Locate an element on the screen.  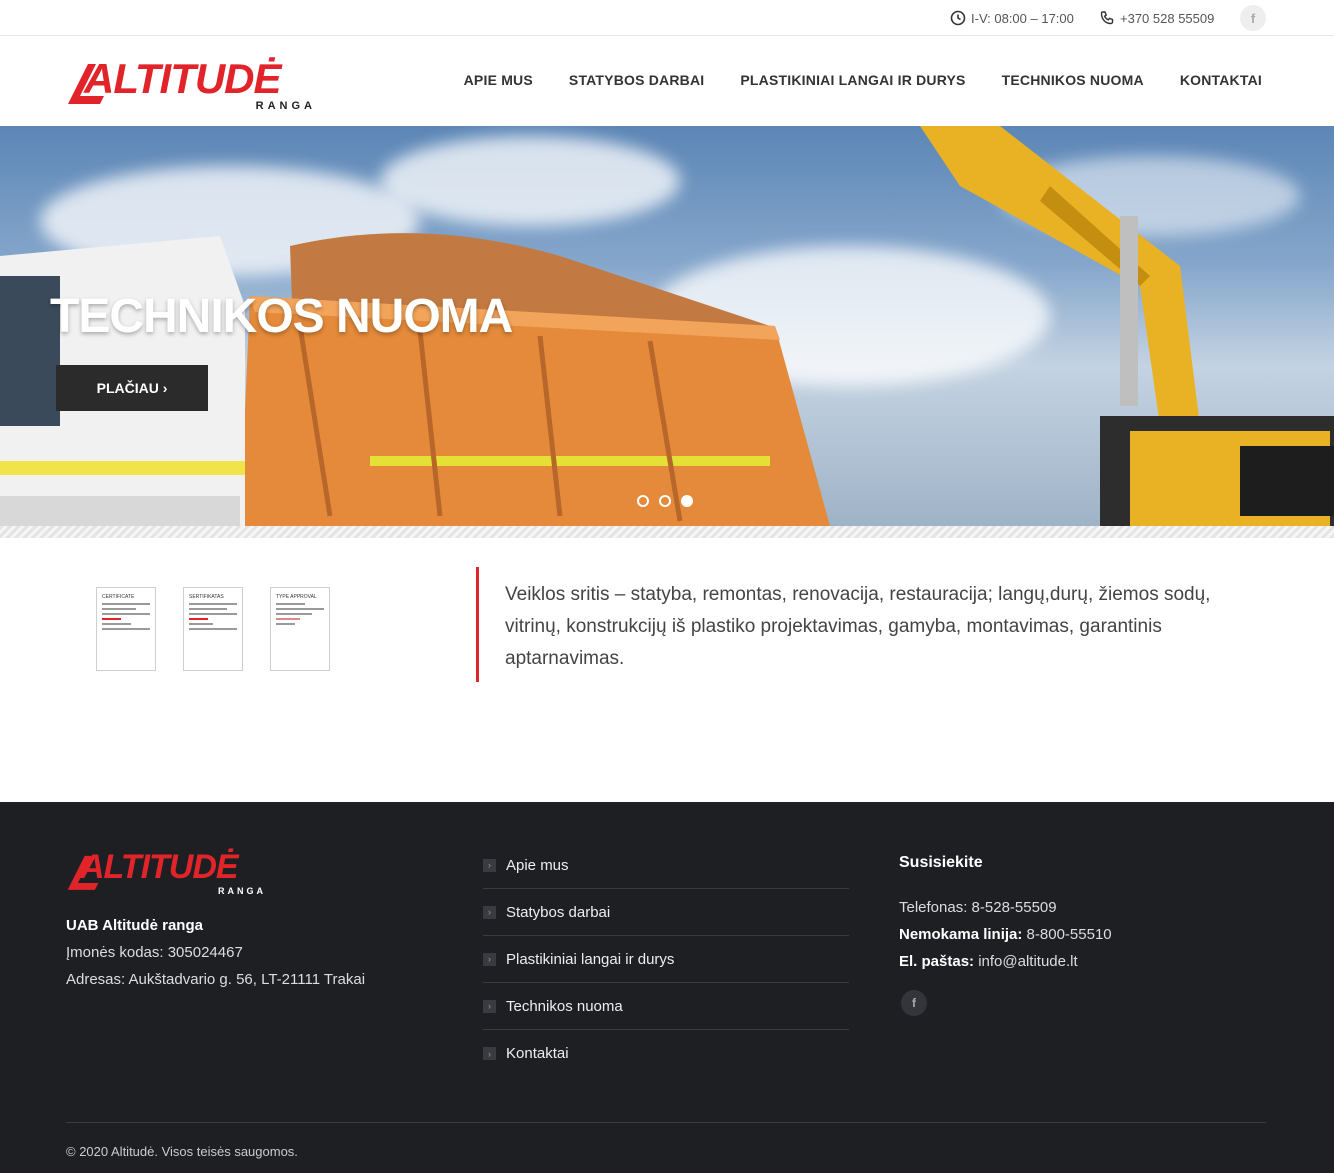
email-label: El. paštas: is located at coordinates (937, 961).